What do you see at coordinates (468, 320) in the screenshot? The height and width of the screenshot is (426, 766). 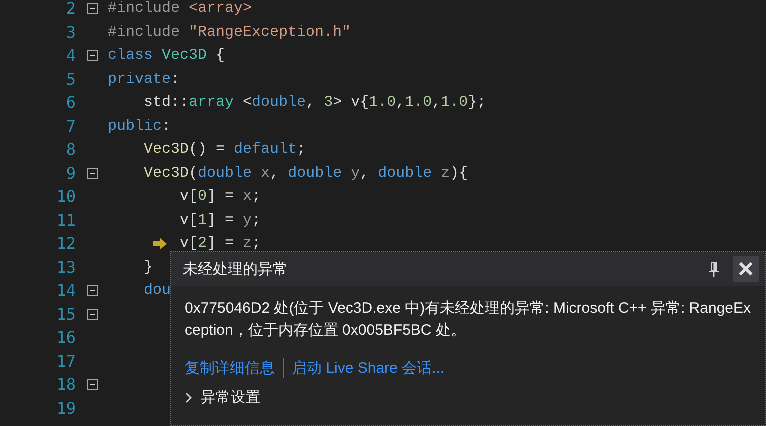 I see `exception-message: 0x775046D2 处(位于 Vec3D.exe 中)有未经处理的异常: Microsoft C++ 异常: RangeException，位于内存位置 0x005BF5BC 处。` at bounding box center [468, 320].